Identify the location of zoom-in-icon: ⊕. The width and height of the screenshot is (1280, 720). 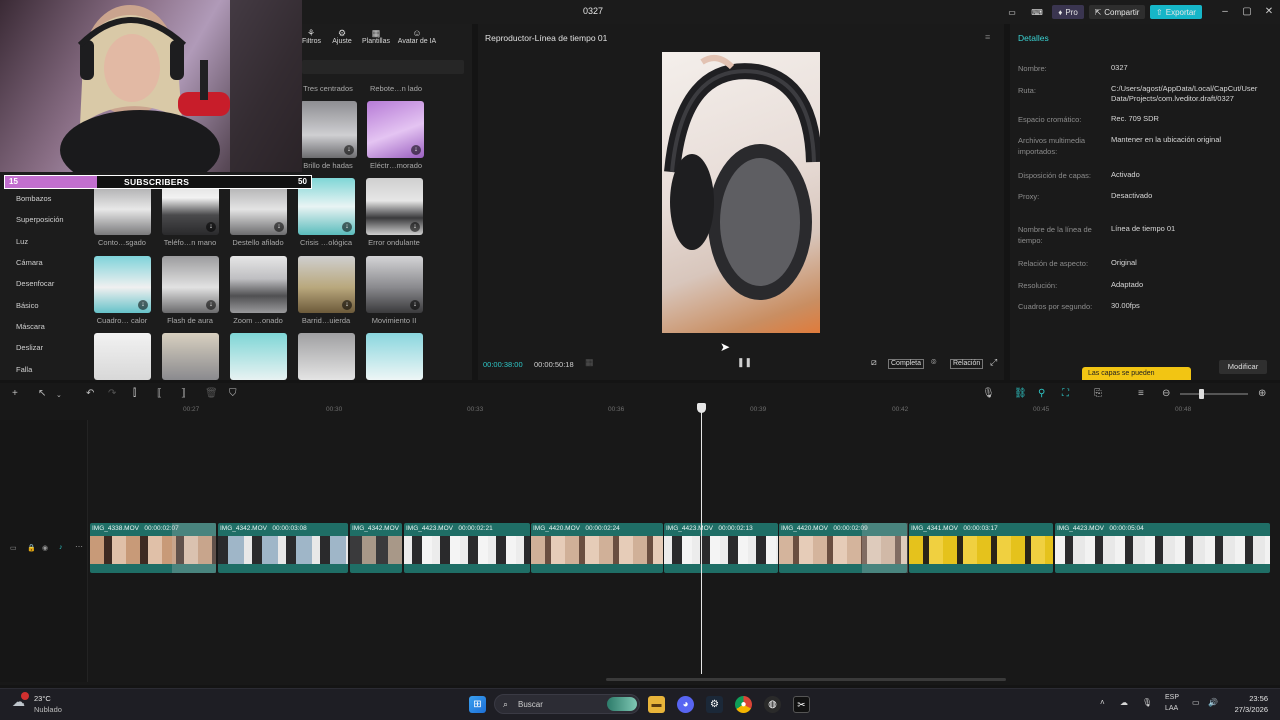
(1262, 393).